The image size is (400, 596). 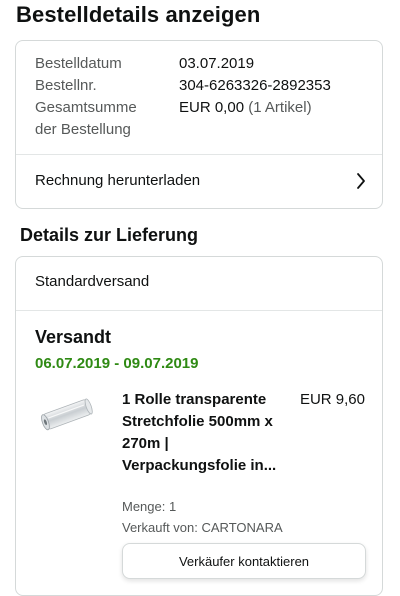 I want to click on chevron-right-icon, so click(x=361, y=181).